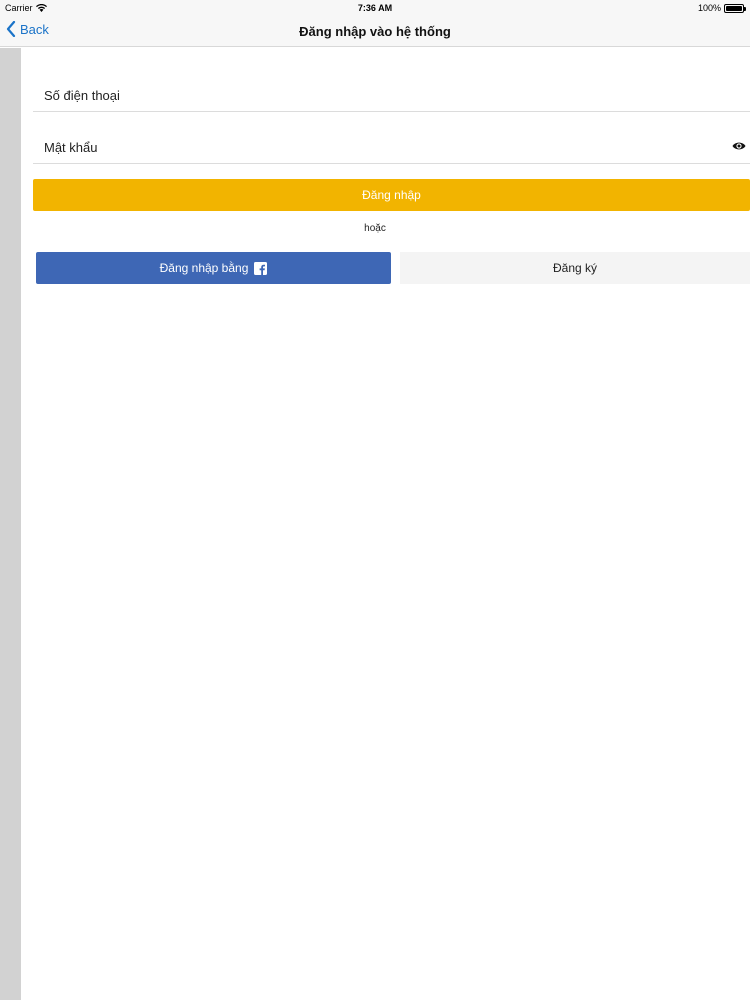  What do you see at coordinates (261, 268) in the screenshot?
I see `facebook-icon` at bounding box center [261, 268].